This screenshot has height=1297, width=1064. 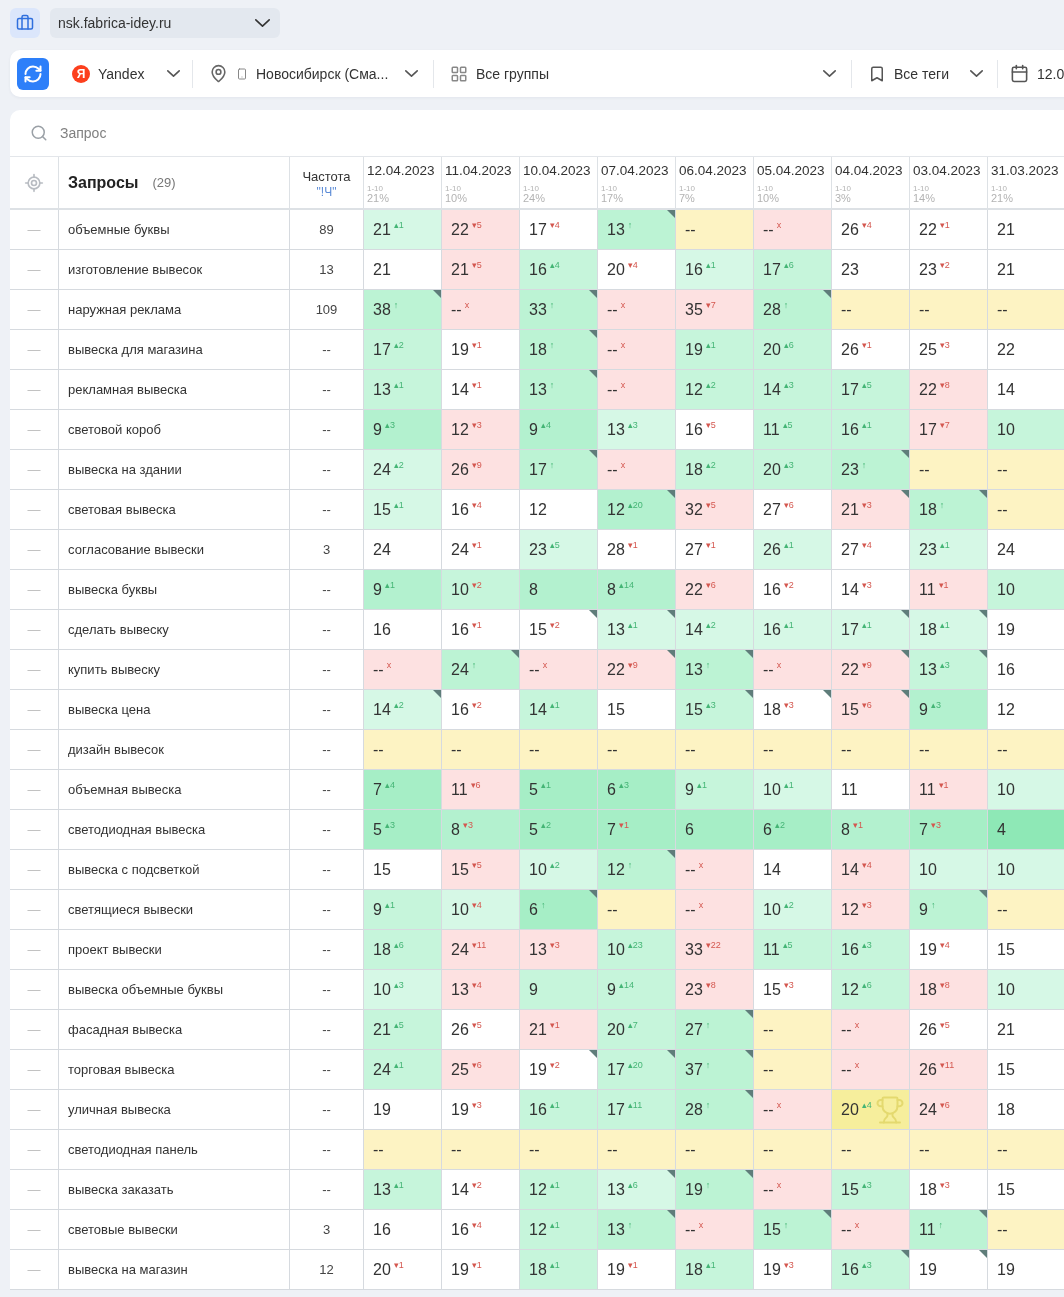 I want to click on refresh-button, so click(x=33, y=73).